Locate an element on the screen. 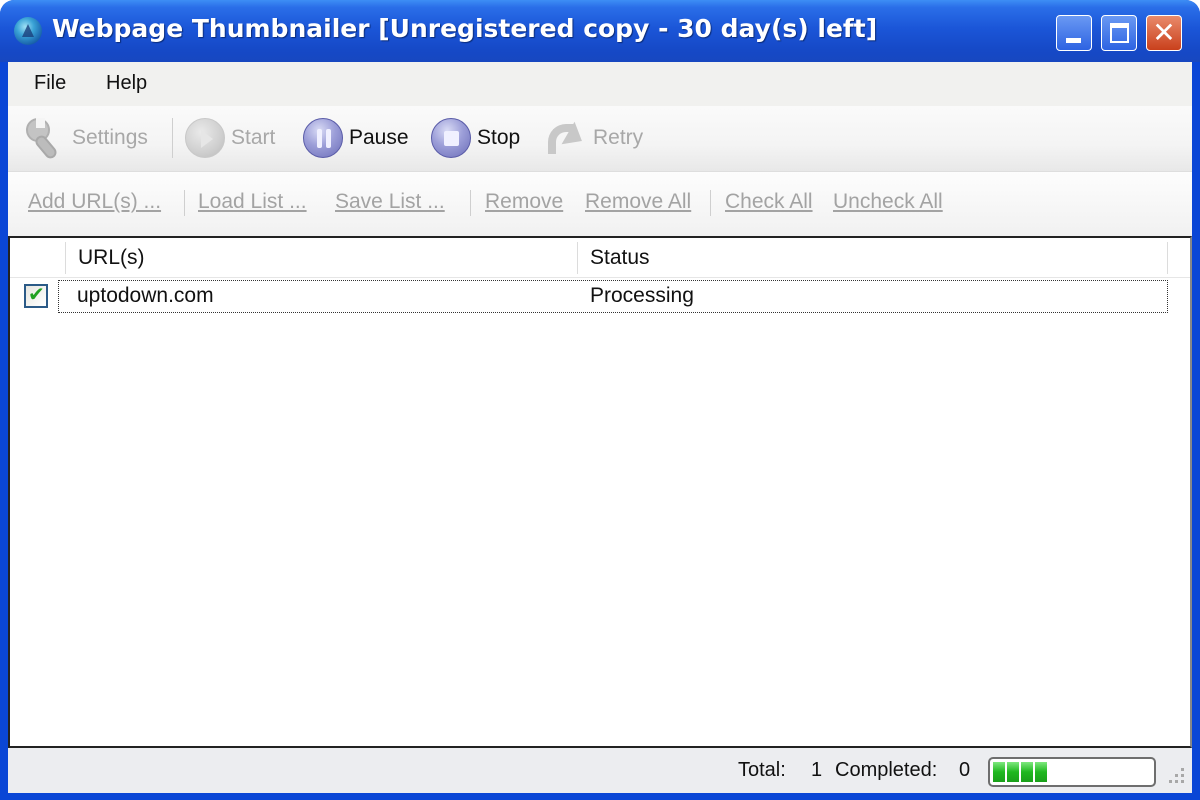 The height and width of the screenshot is (800, 1200). stop-icon is located at coordinates (451, 138).